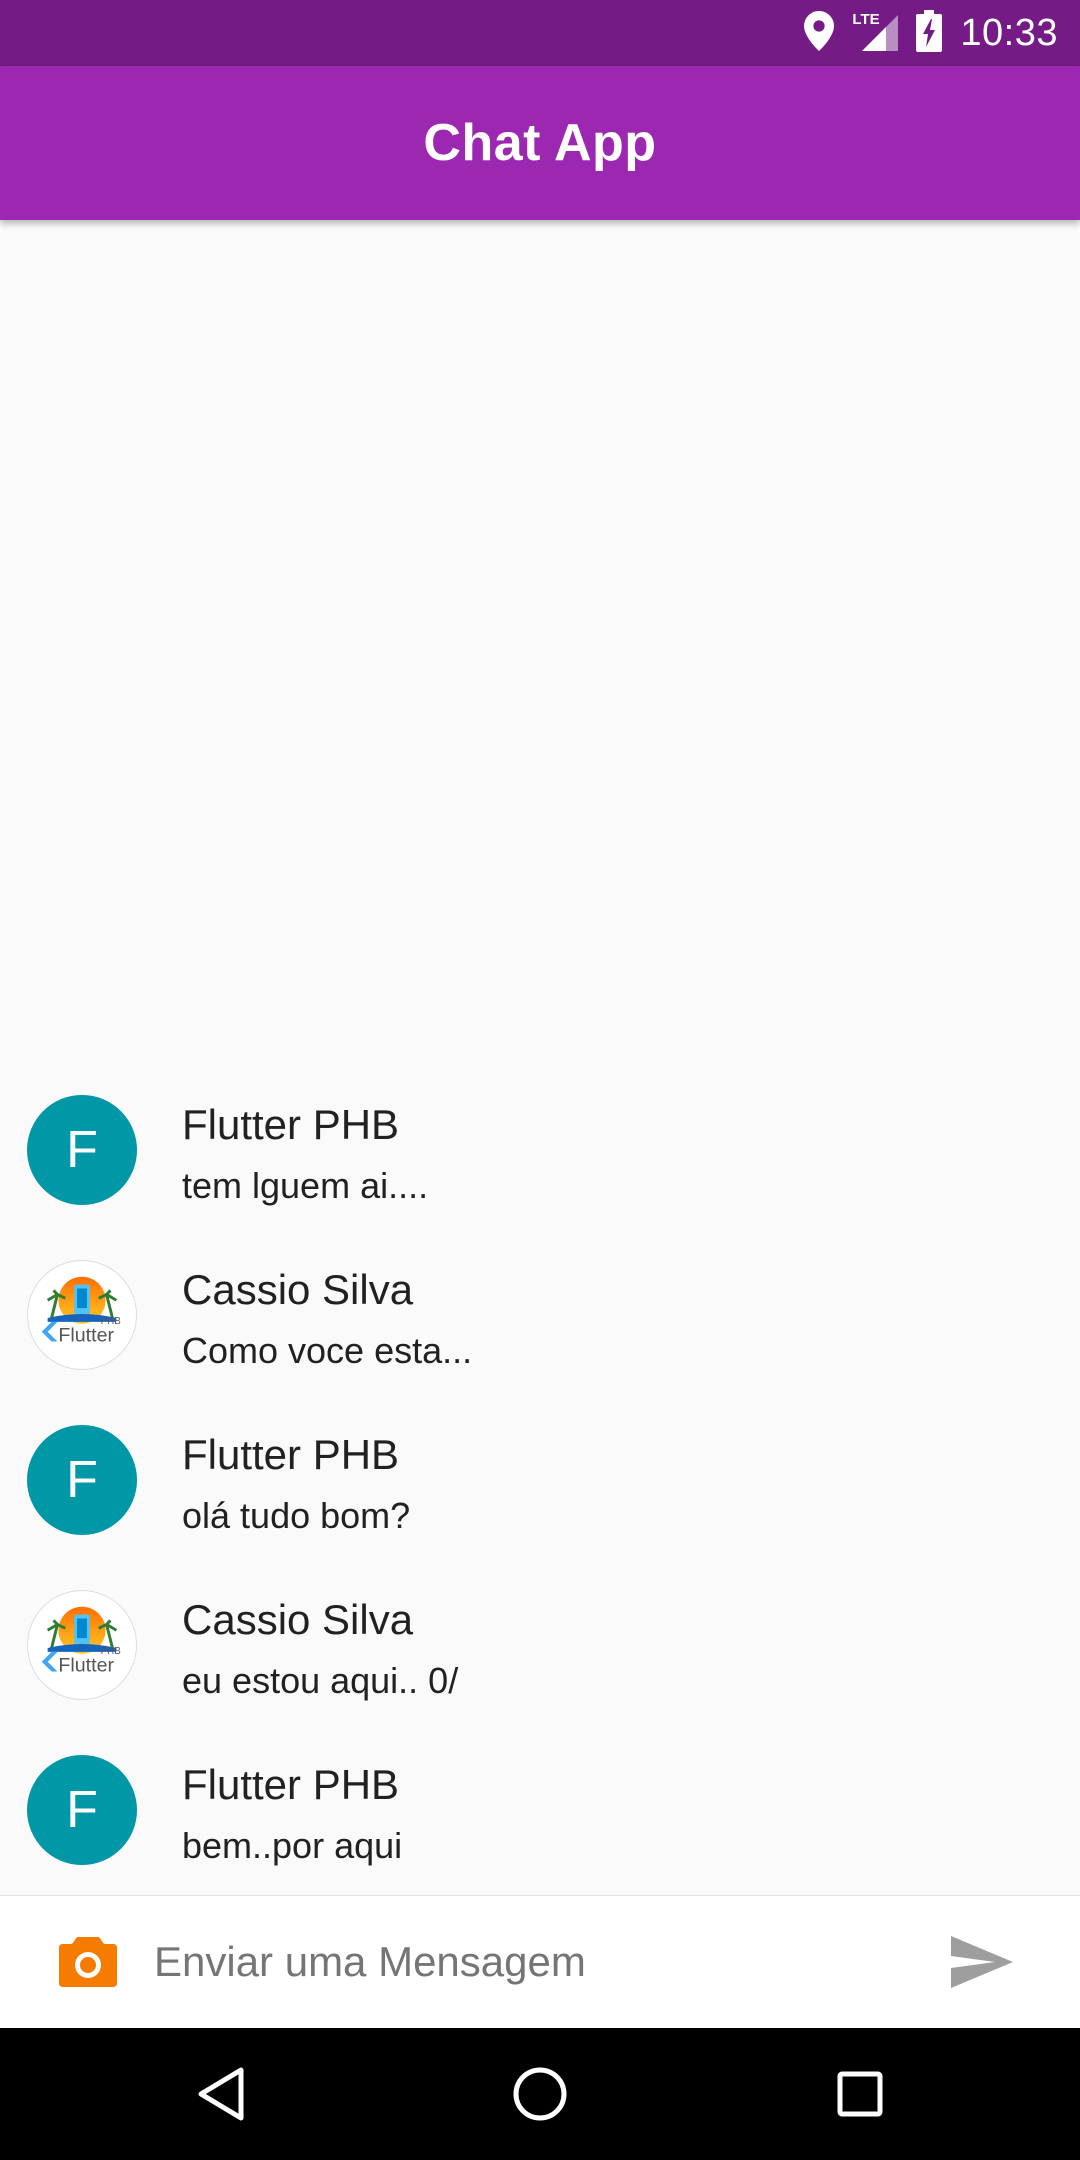  What do you see at coordinates (320, 1680) in the screenshot?
I see `message-text: eu estou aqui.. 0/` at bounding box center [320, 1680].